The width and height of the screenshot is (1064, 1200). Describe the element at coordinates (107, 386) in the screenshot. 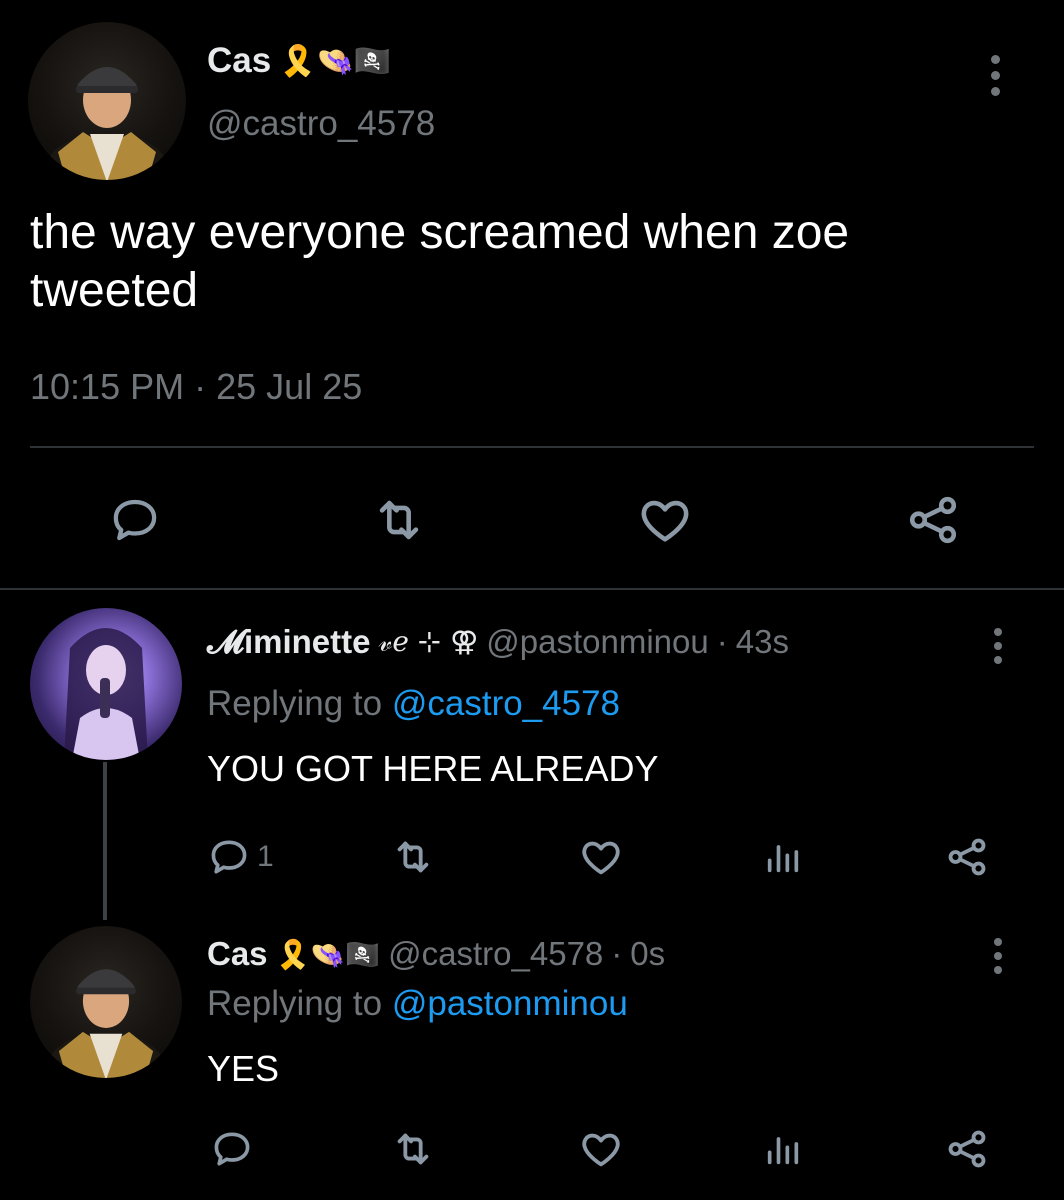

I see `tweet-time: 10:15 PM` at that location.